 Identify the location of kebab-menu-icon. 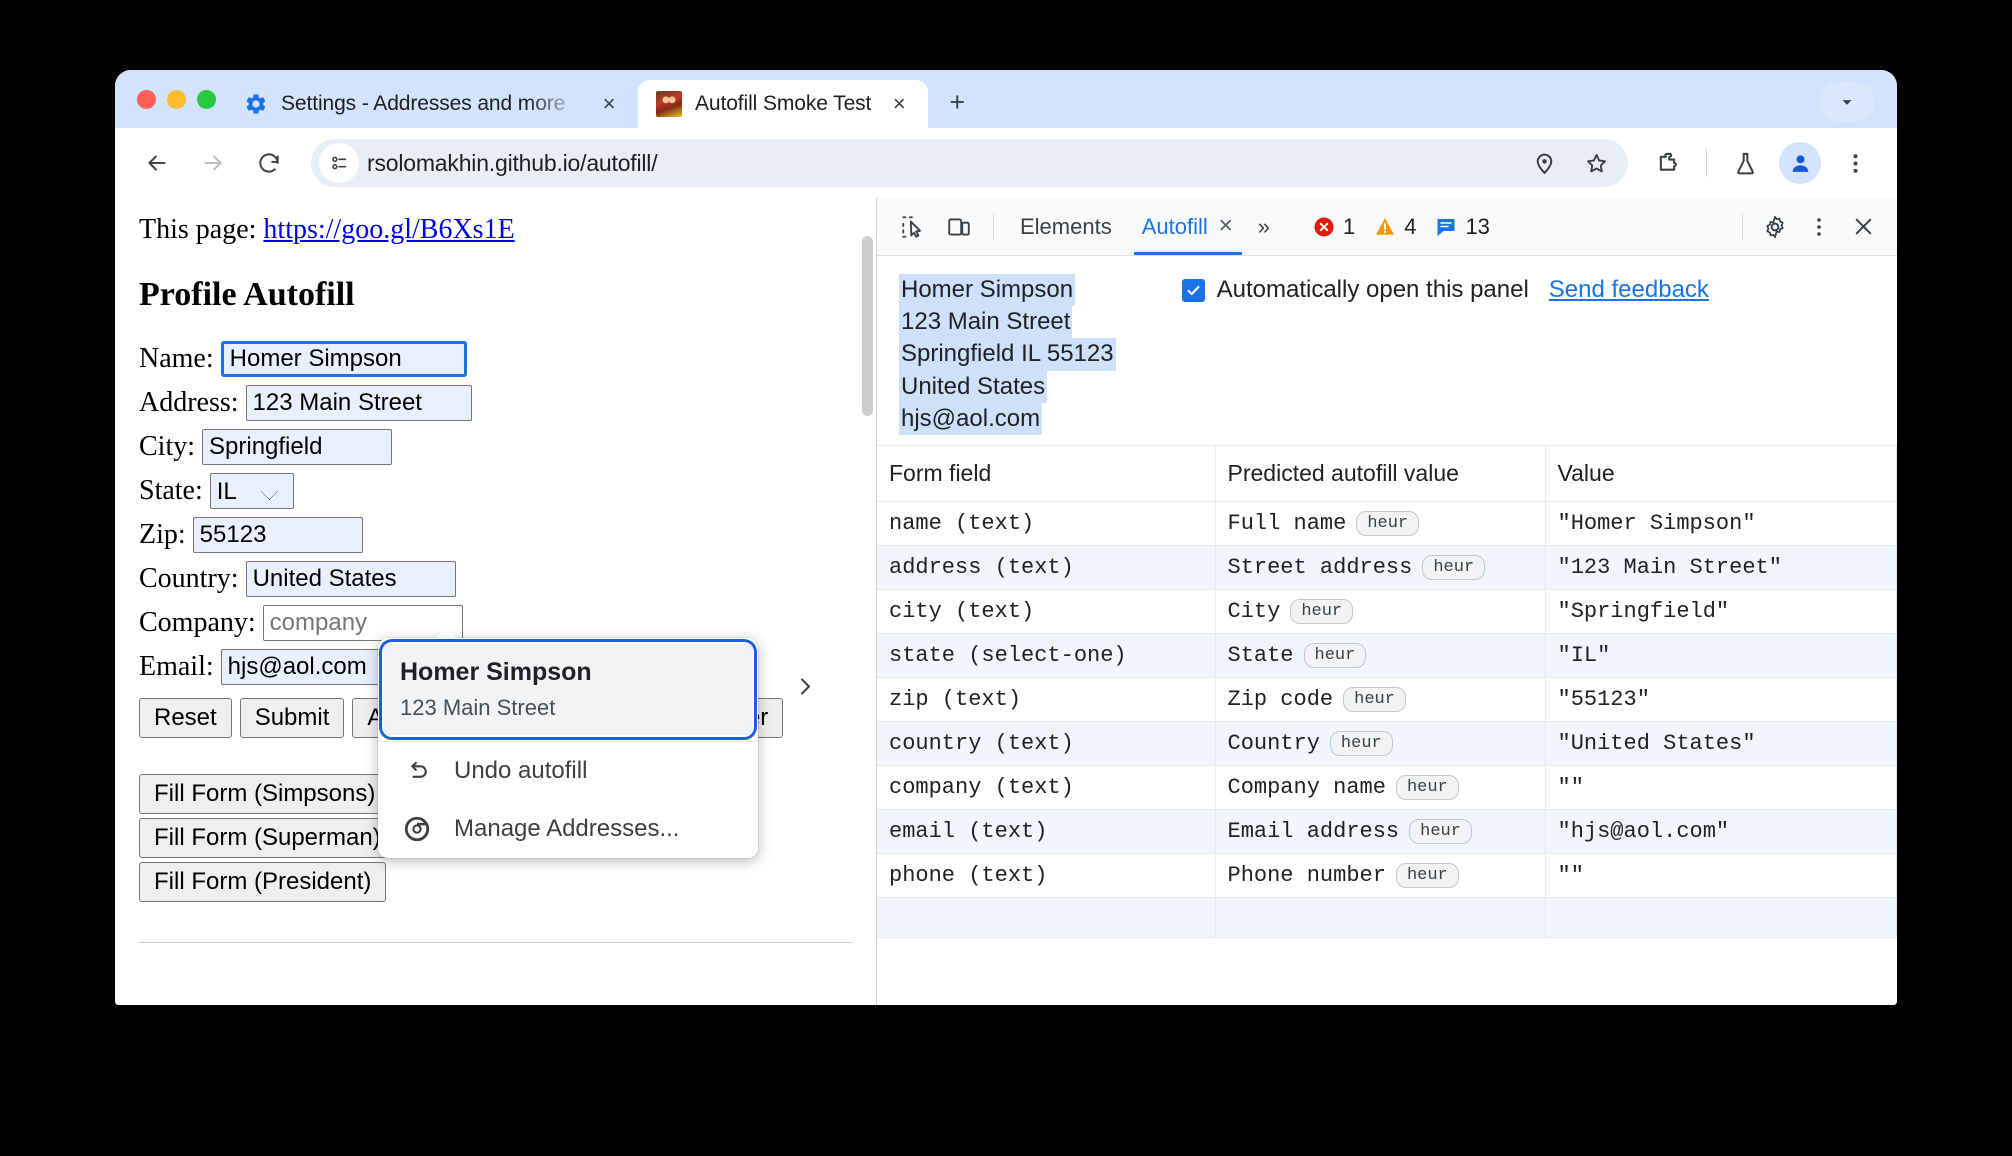
(1819, 227).